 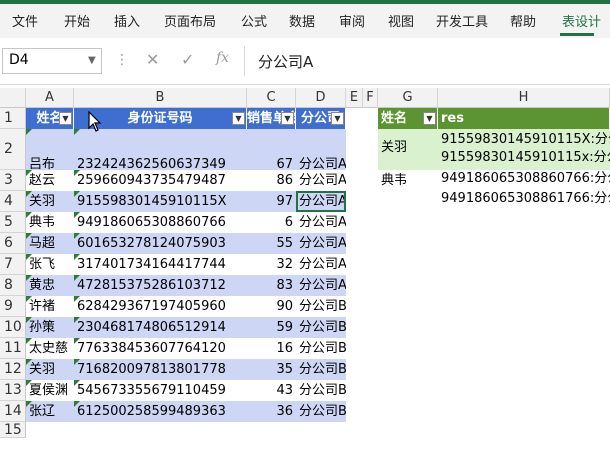 What do you see at coordinates (271, 222) in the screenshot?
I see `table-cell-amount: 6` at bounding box center [271, 222].